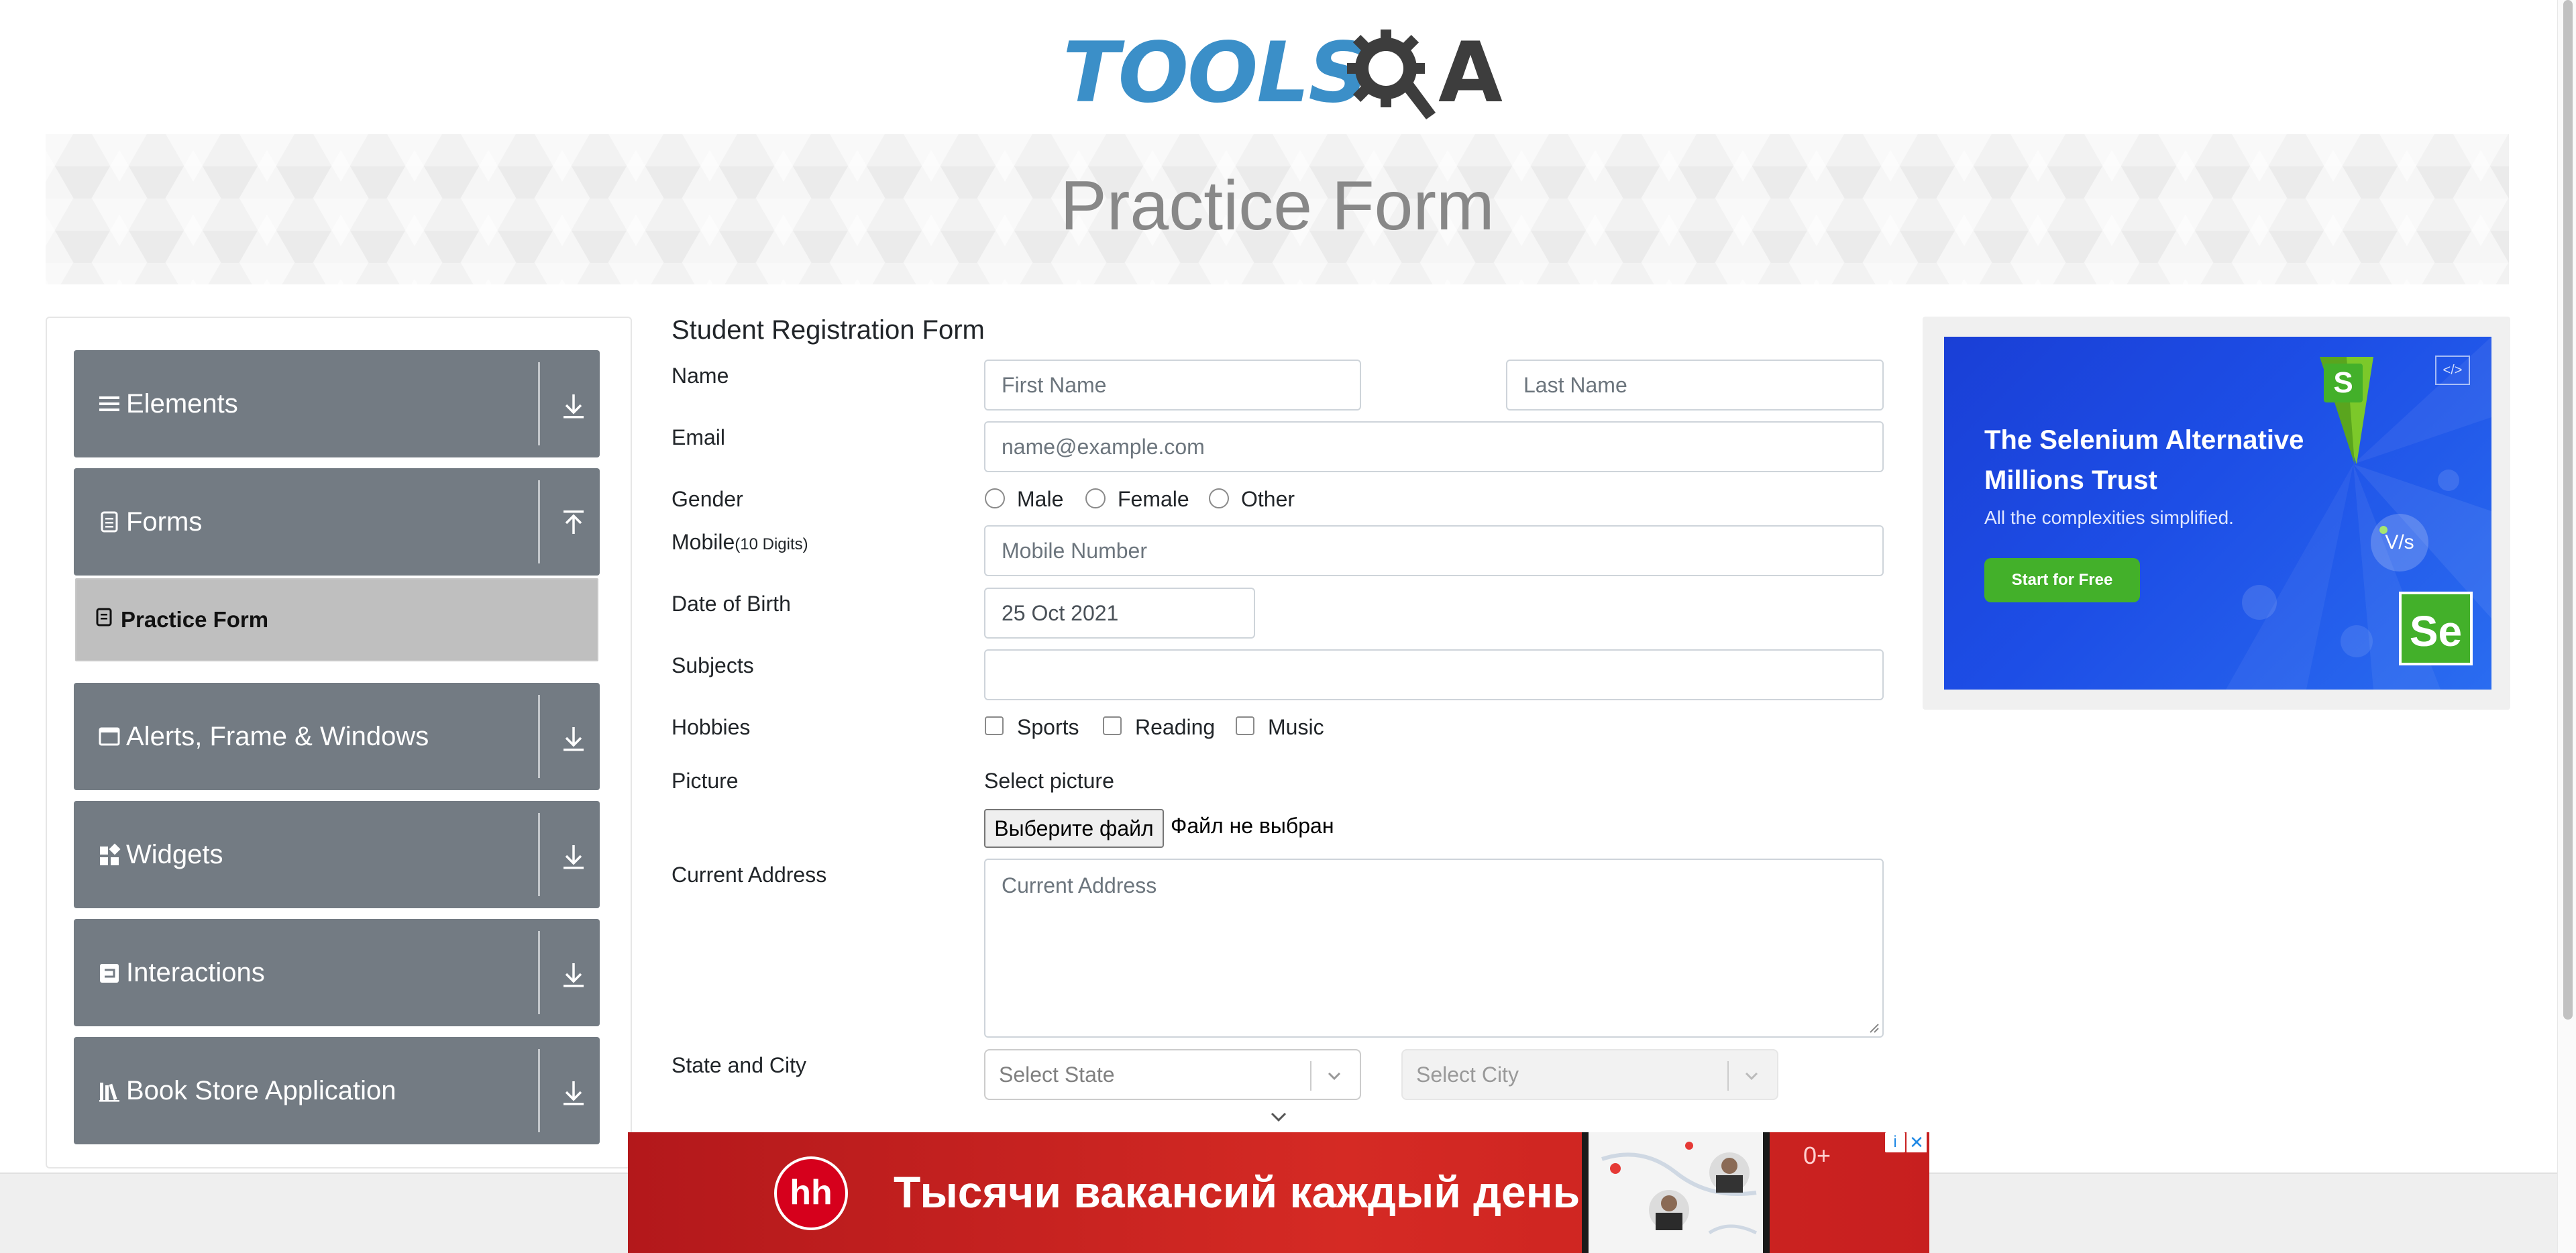 The image size is (2576, 1253). What do you see at coordinates (109, 522) in the screenshot?
I see `document-icon` at bounding box center [109, 522].